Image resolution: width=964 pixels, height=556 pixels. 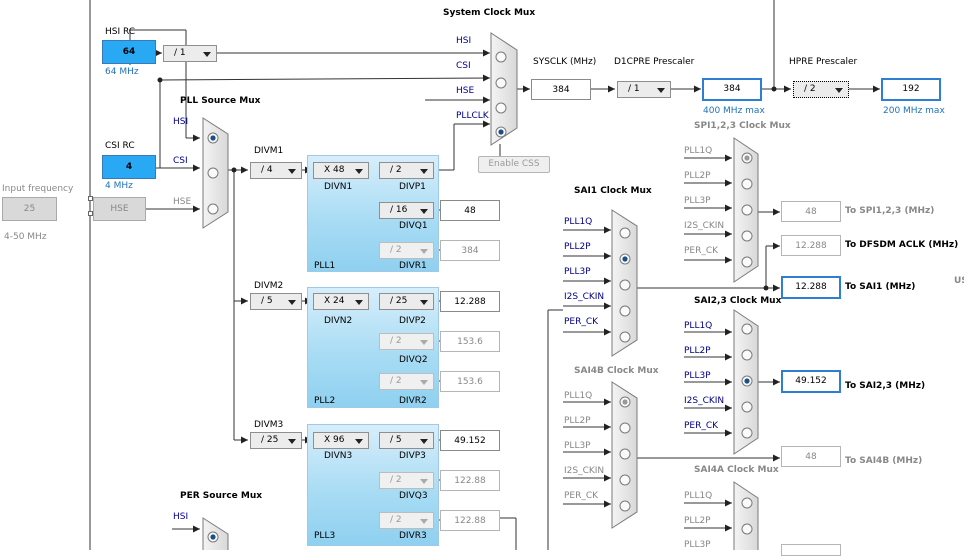 I want to click on divn2-label: DIVN2, so click(x=338, y=321).